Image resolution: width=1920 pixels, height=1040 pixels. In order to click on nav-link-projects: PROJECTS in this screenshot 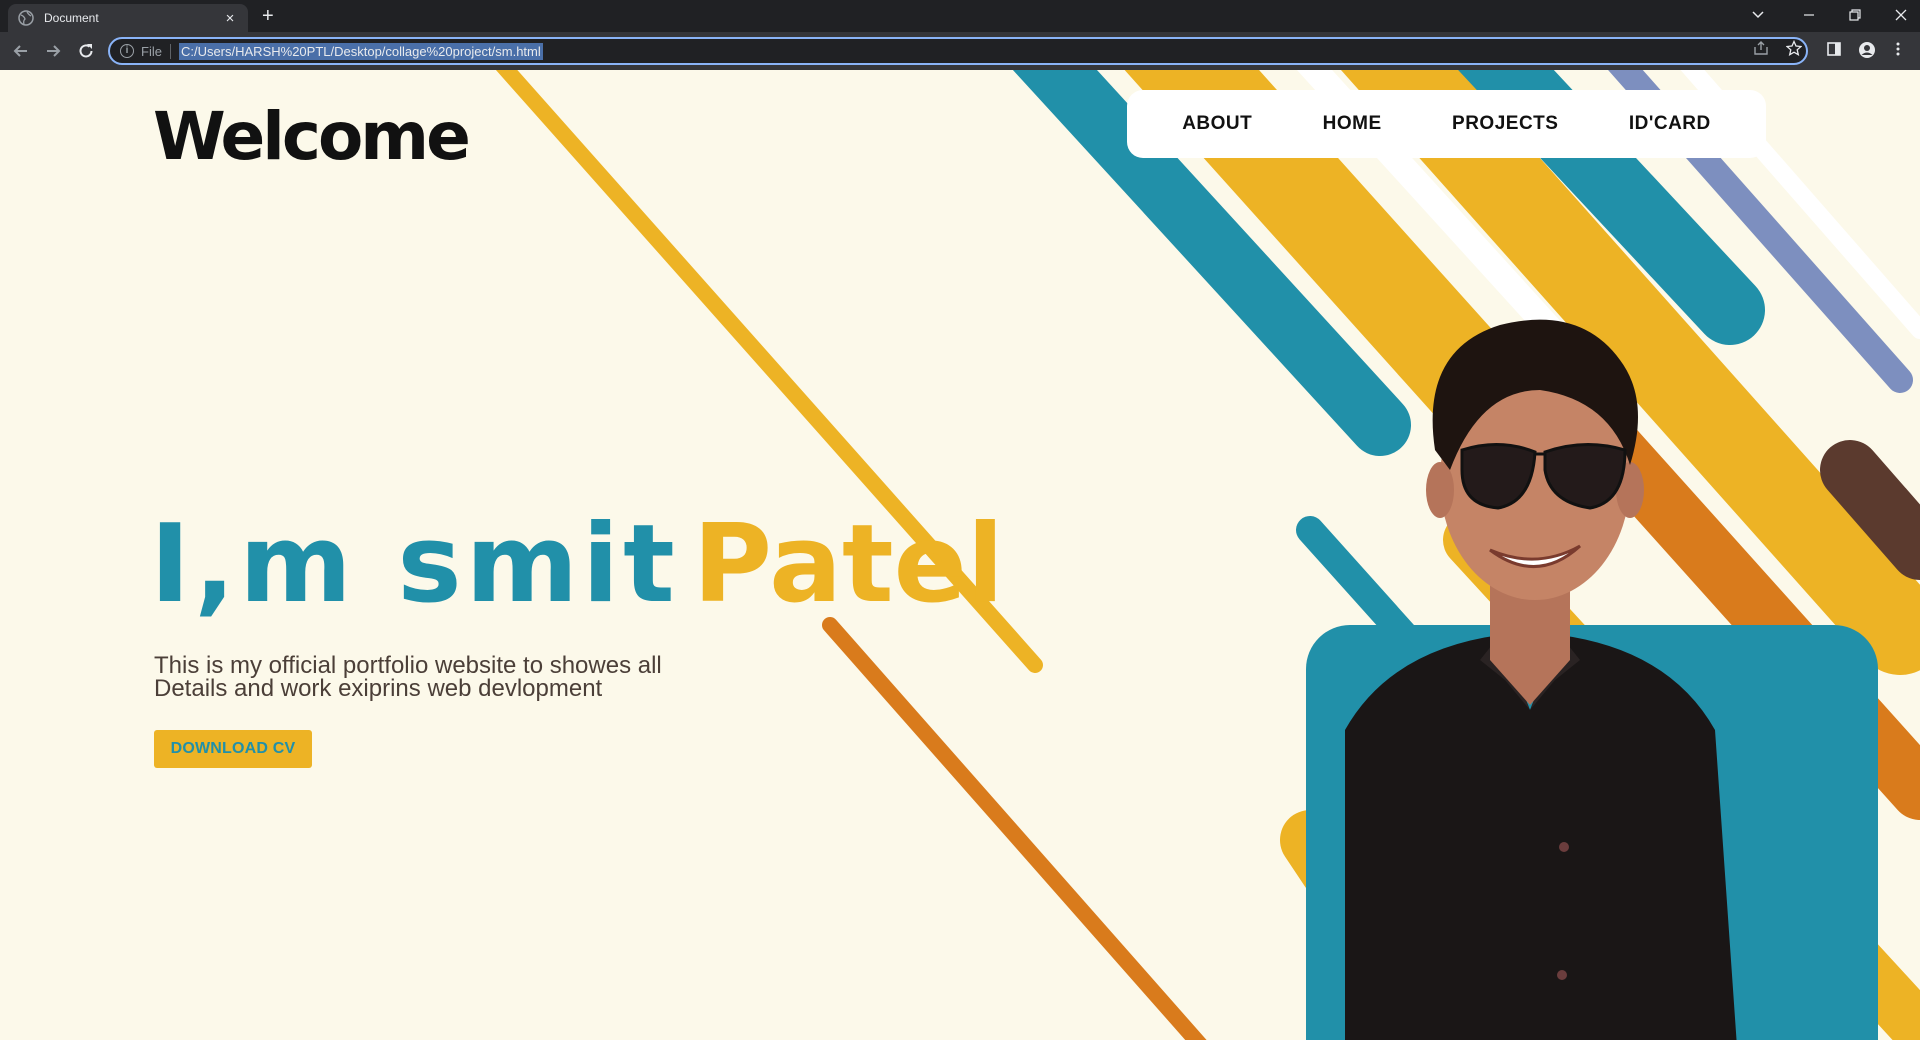, I will do `click(1505, 124)`.